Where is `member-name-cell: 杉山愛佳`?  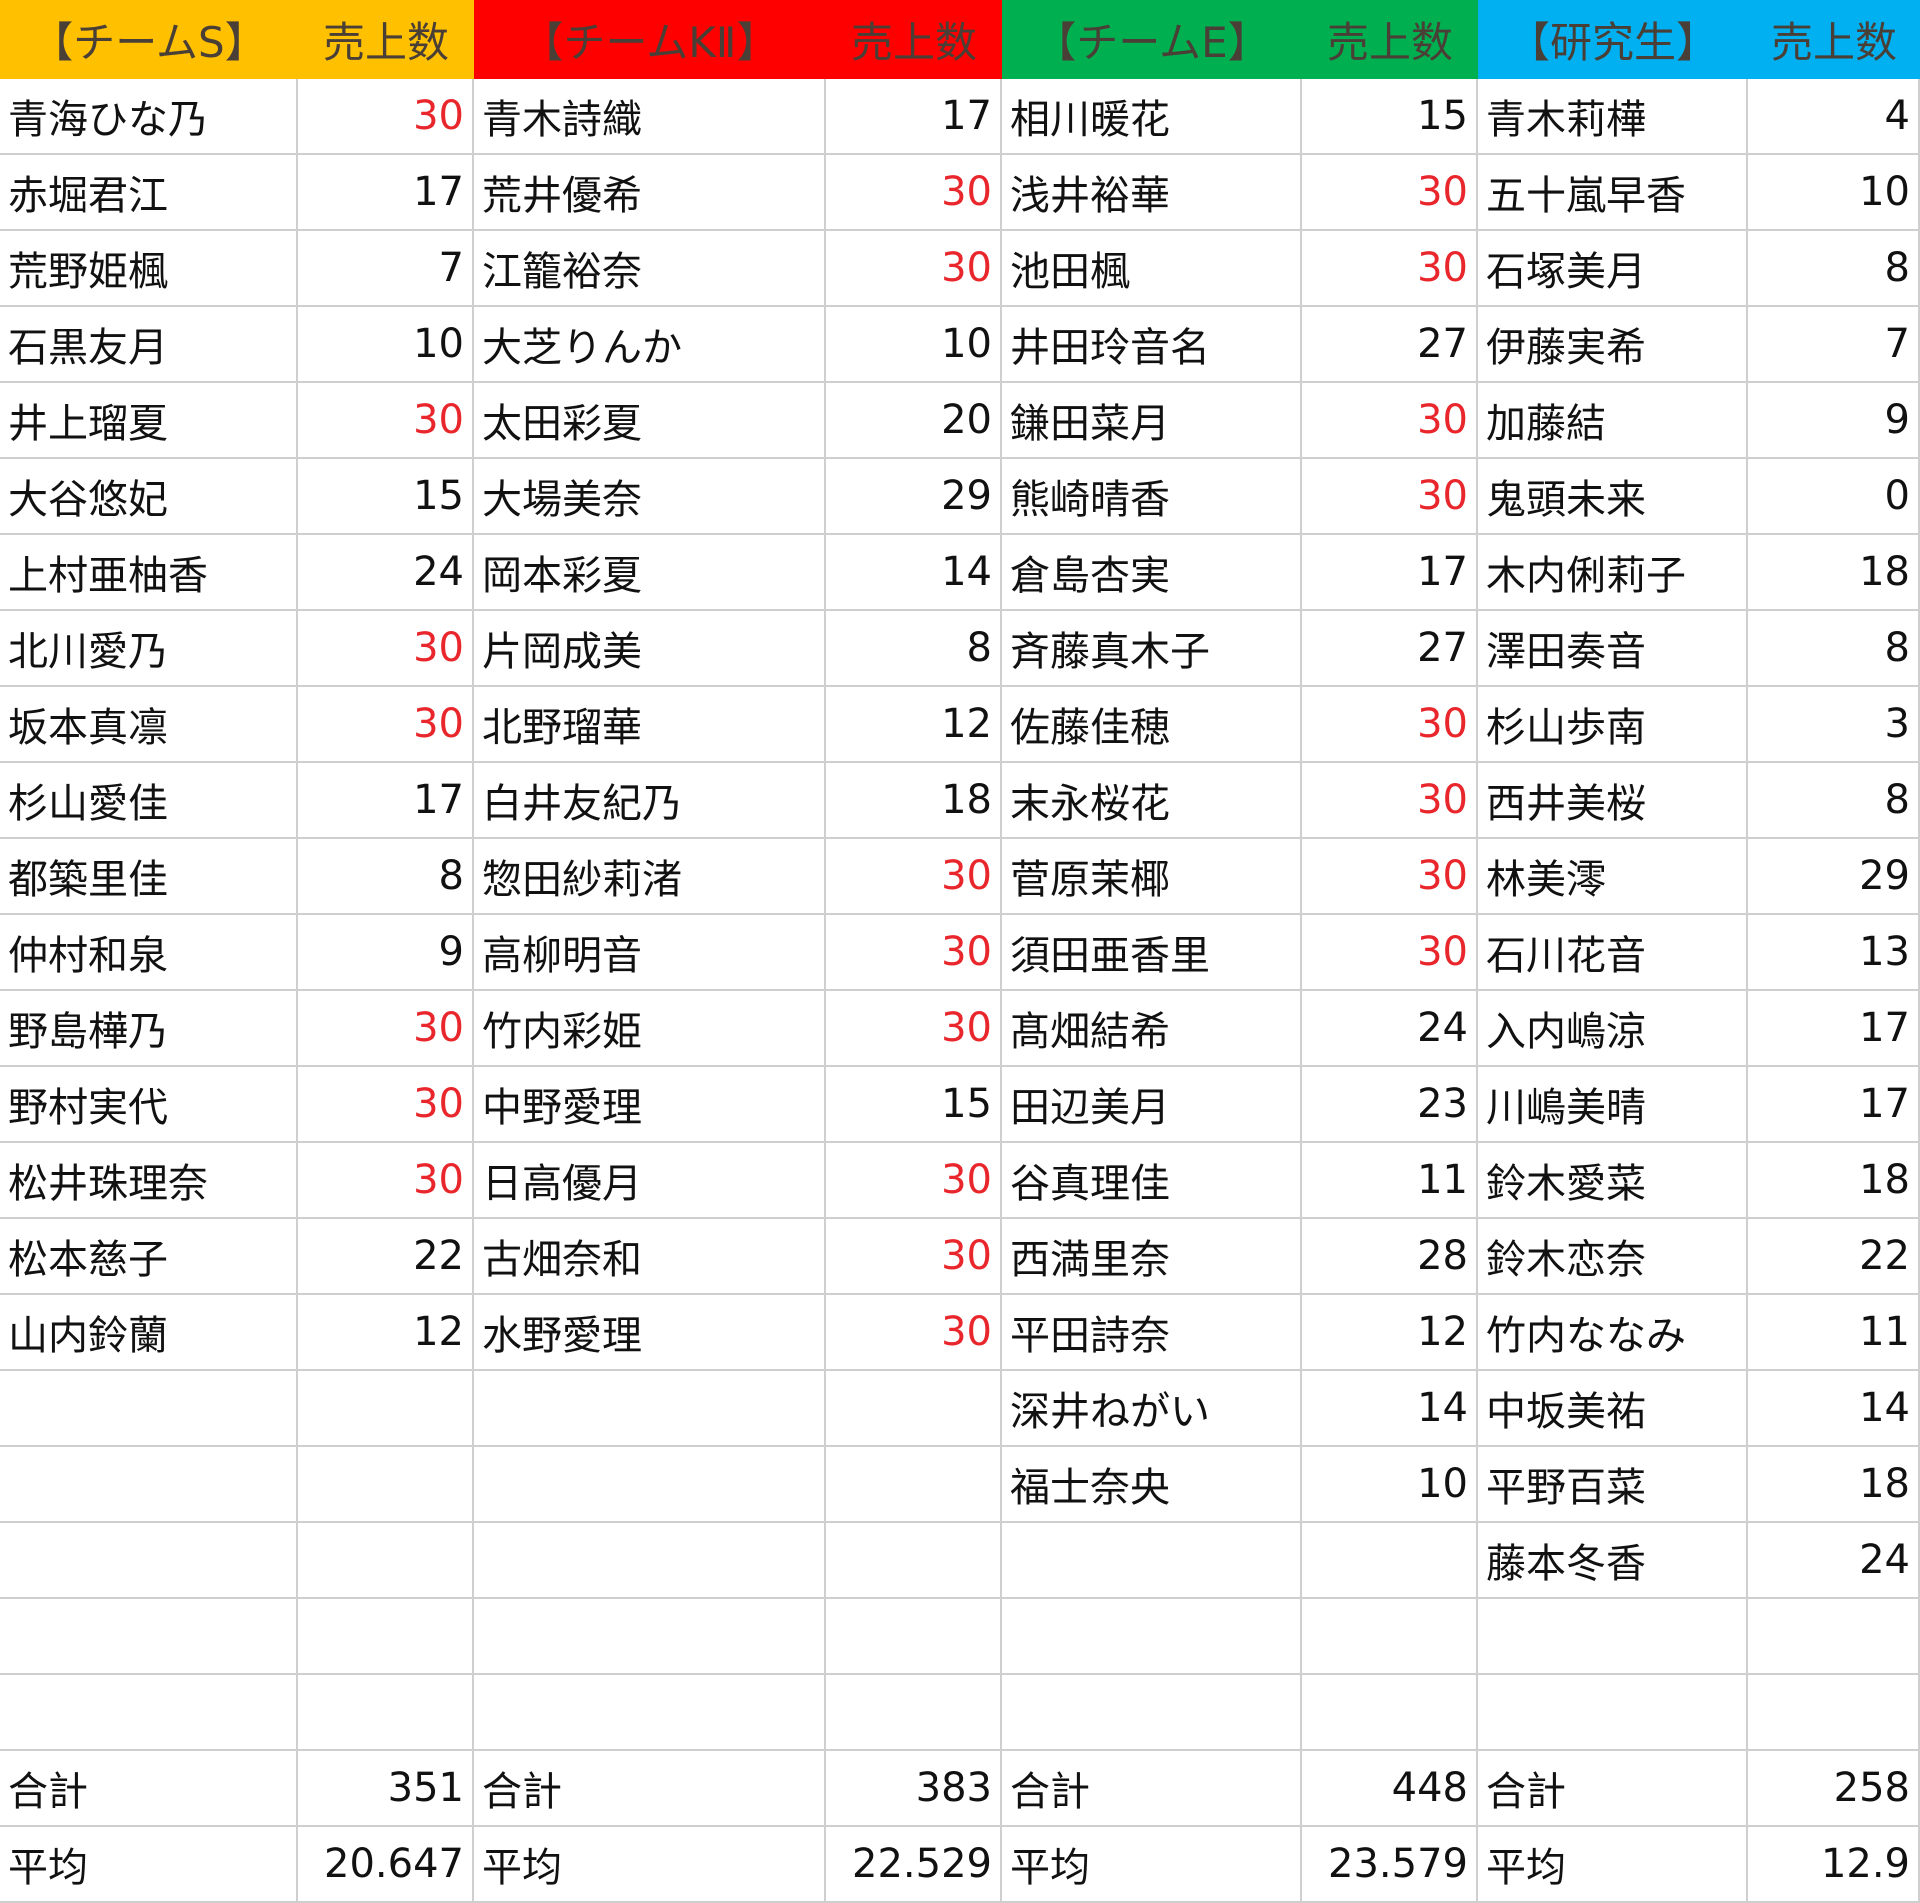
member-name-cell: 杉山愛佳 is located at coordinates (149, 801).